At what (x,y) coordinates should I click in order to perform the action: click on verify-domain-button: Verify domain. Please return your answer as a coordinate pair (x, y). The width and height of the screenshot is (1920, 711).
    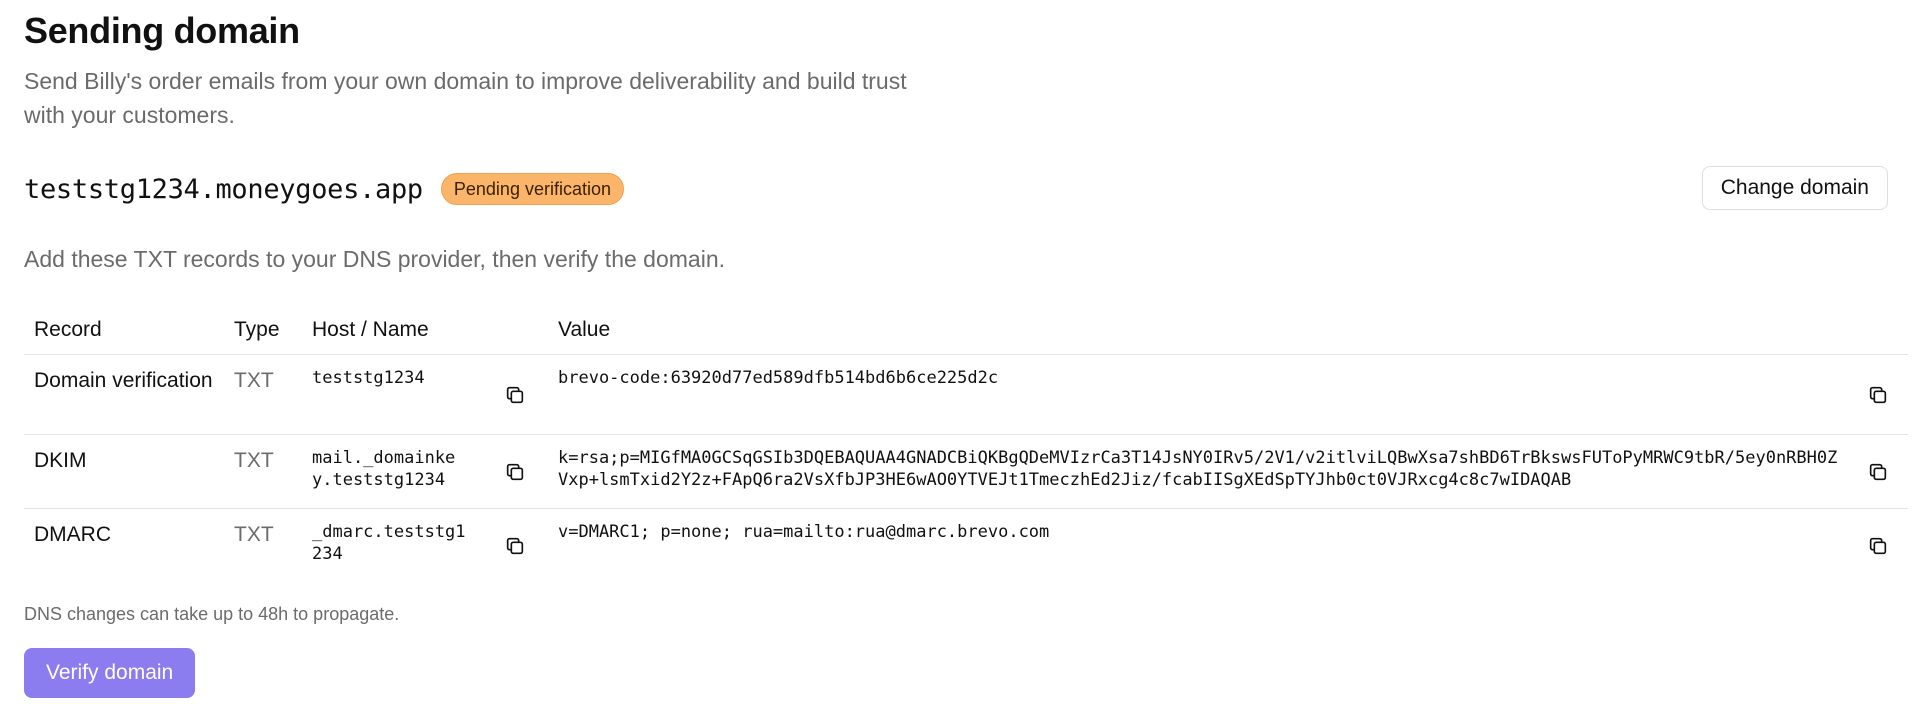
    Looking at the image, I should click on (110, 673).